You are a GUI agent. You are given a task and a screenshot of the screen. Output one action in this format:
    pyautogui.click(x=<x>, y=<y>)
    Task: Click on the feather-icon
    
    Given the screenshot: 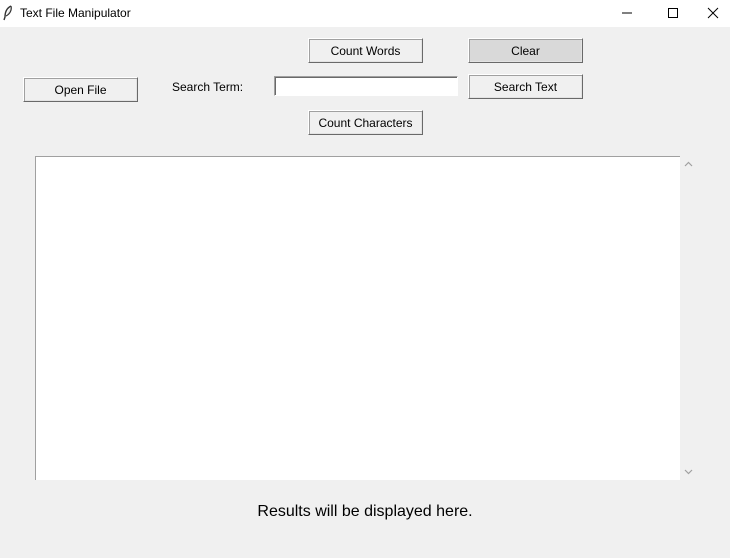 What is the action you would take?
    pyautogui.click(x=8, y=13)
    